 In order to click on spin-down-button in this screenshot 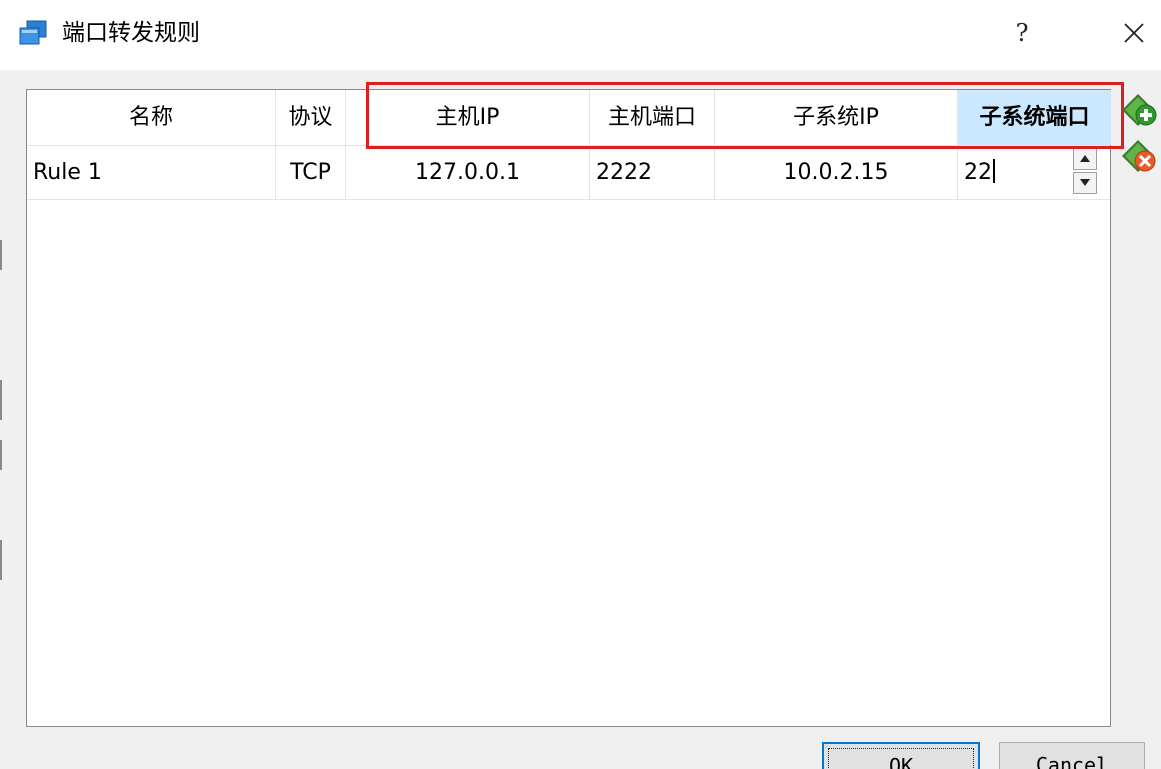, I will do `click(1085, 183)`.